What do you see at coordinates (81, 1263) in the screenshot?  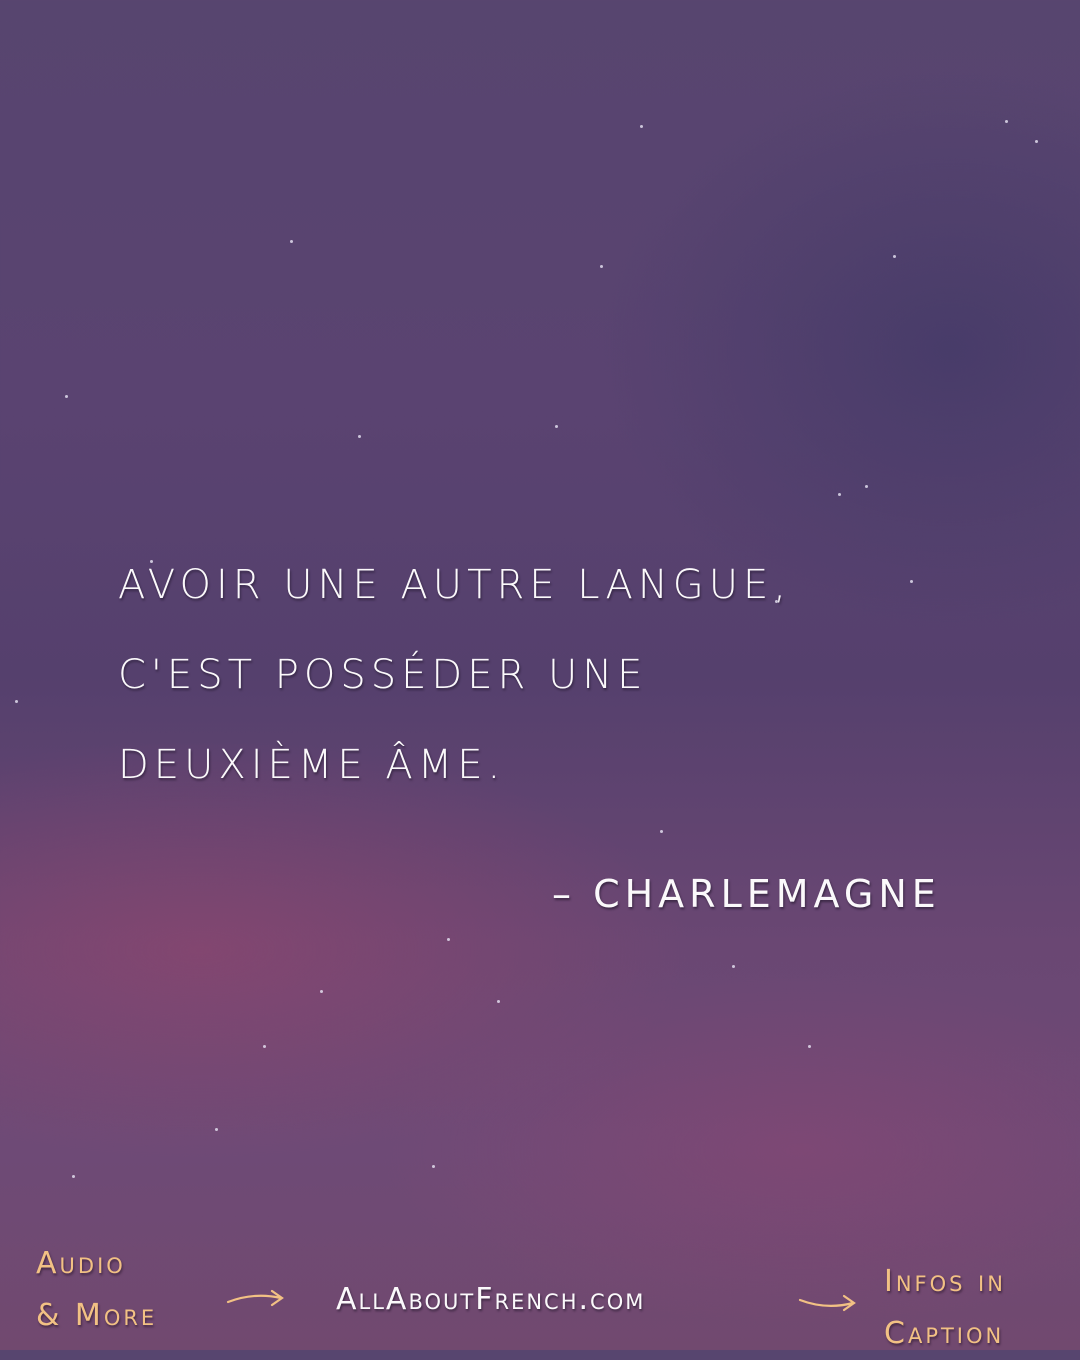 I see `footer-left-line: Audio` at bounding box center [81, 1263].